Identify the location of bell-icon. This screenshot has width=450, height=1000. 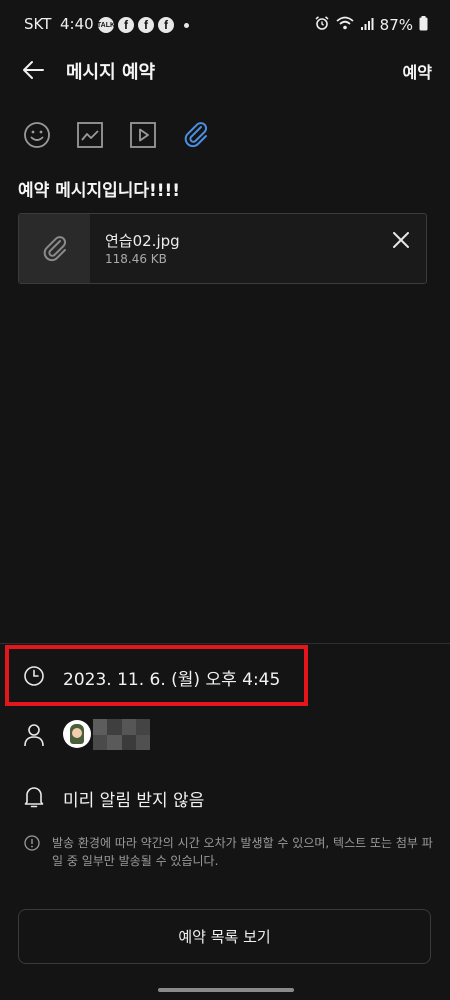
(34, 797).